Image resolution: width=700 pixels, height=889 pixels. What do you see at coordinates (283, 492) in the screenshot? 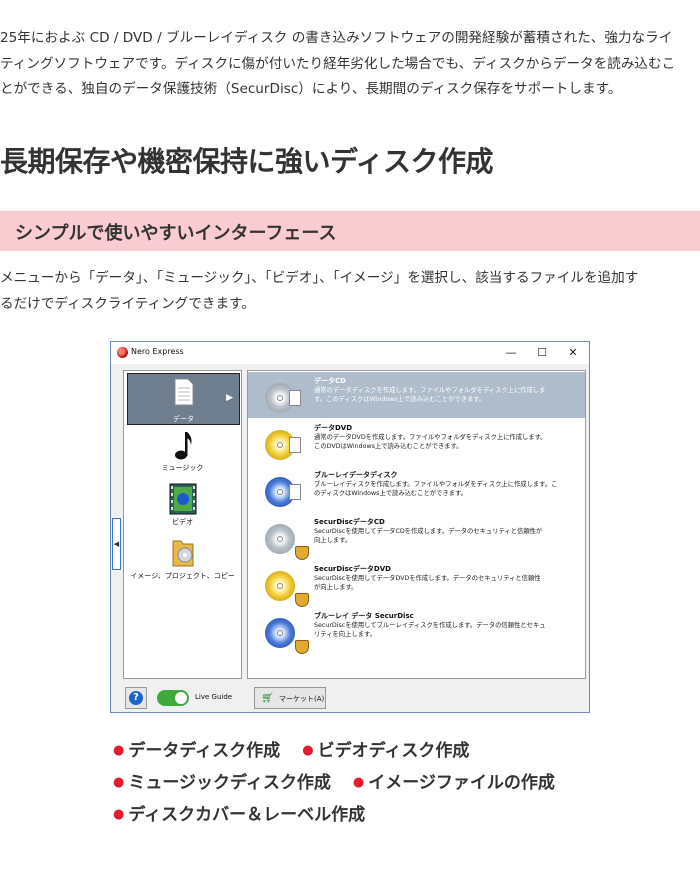
I see `bluray-disc-icon` at bounding box center [283, 492].